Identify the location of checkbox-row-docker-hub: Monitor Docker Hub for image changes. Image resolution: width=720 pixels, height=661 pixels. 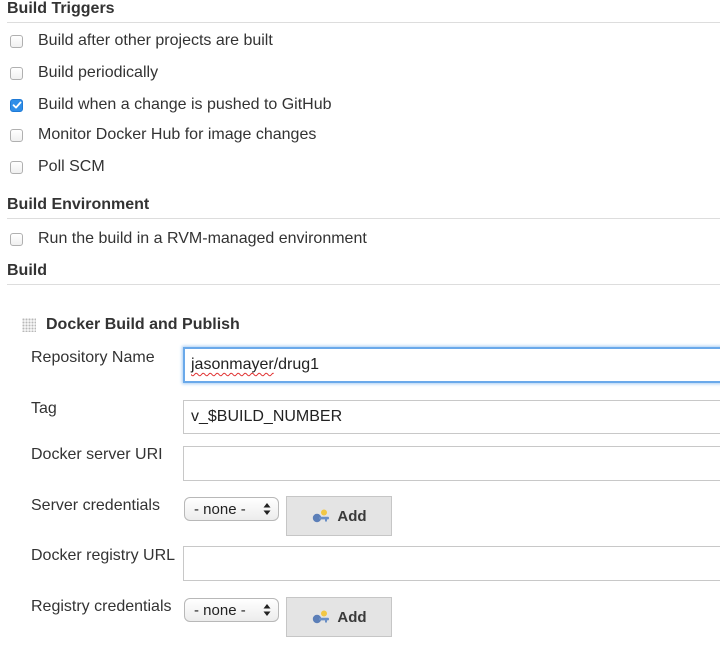
(163, 135).